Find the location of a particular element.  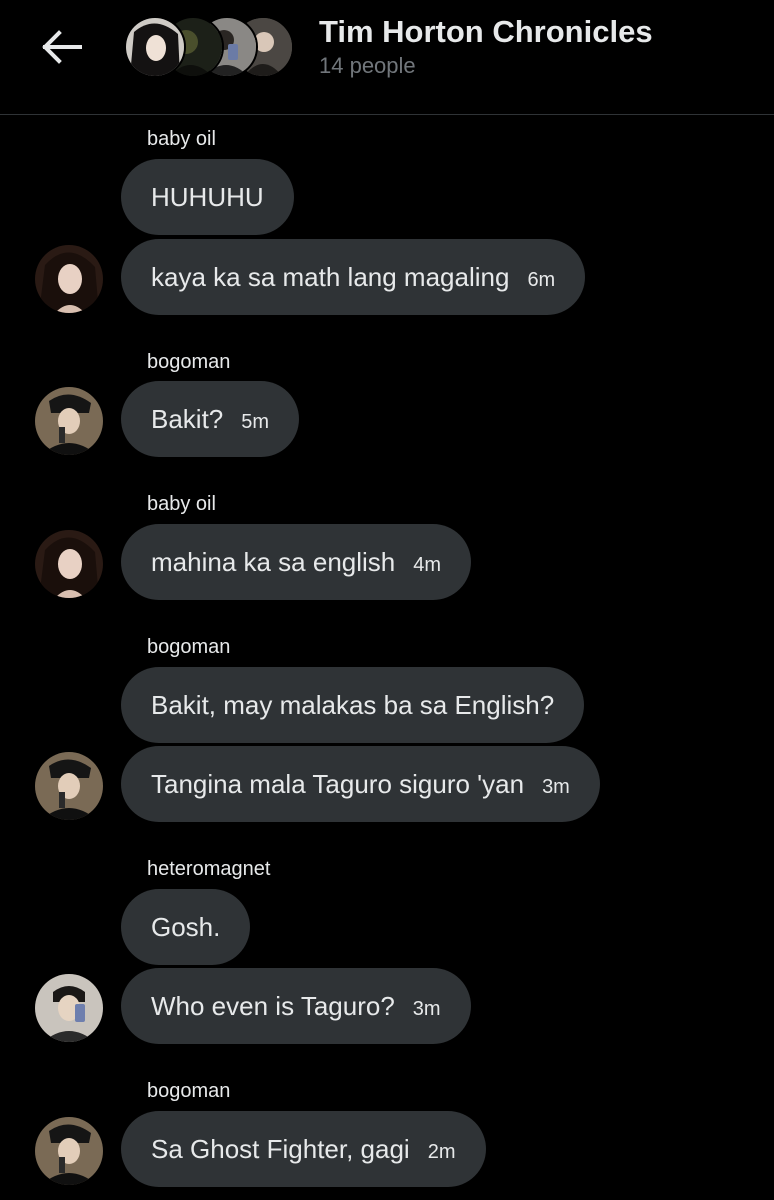

back-arrow-icon is located at coordinates (62, 47).